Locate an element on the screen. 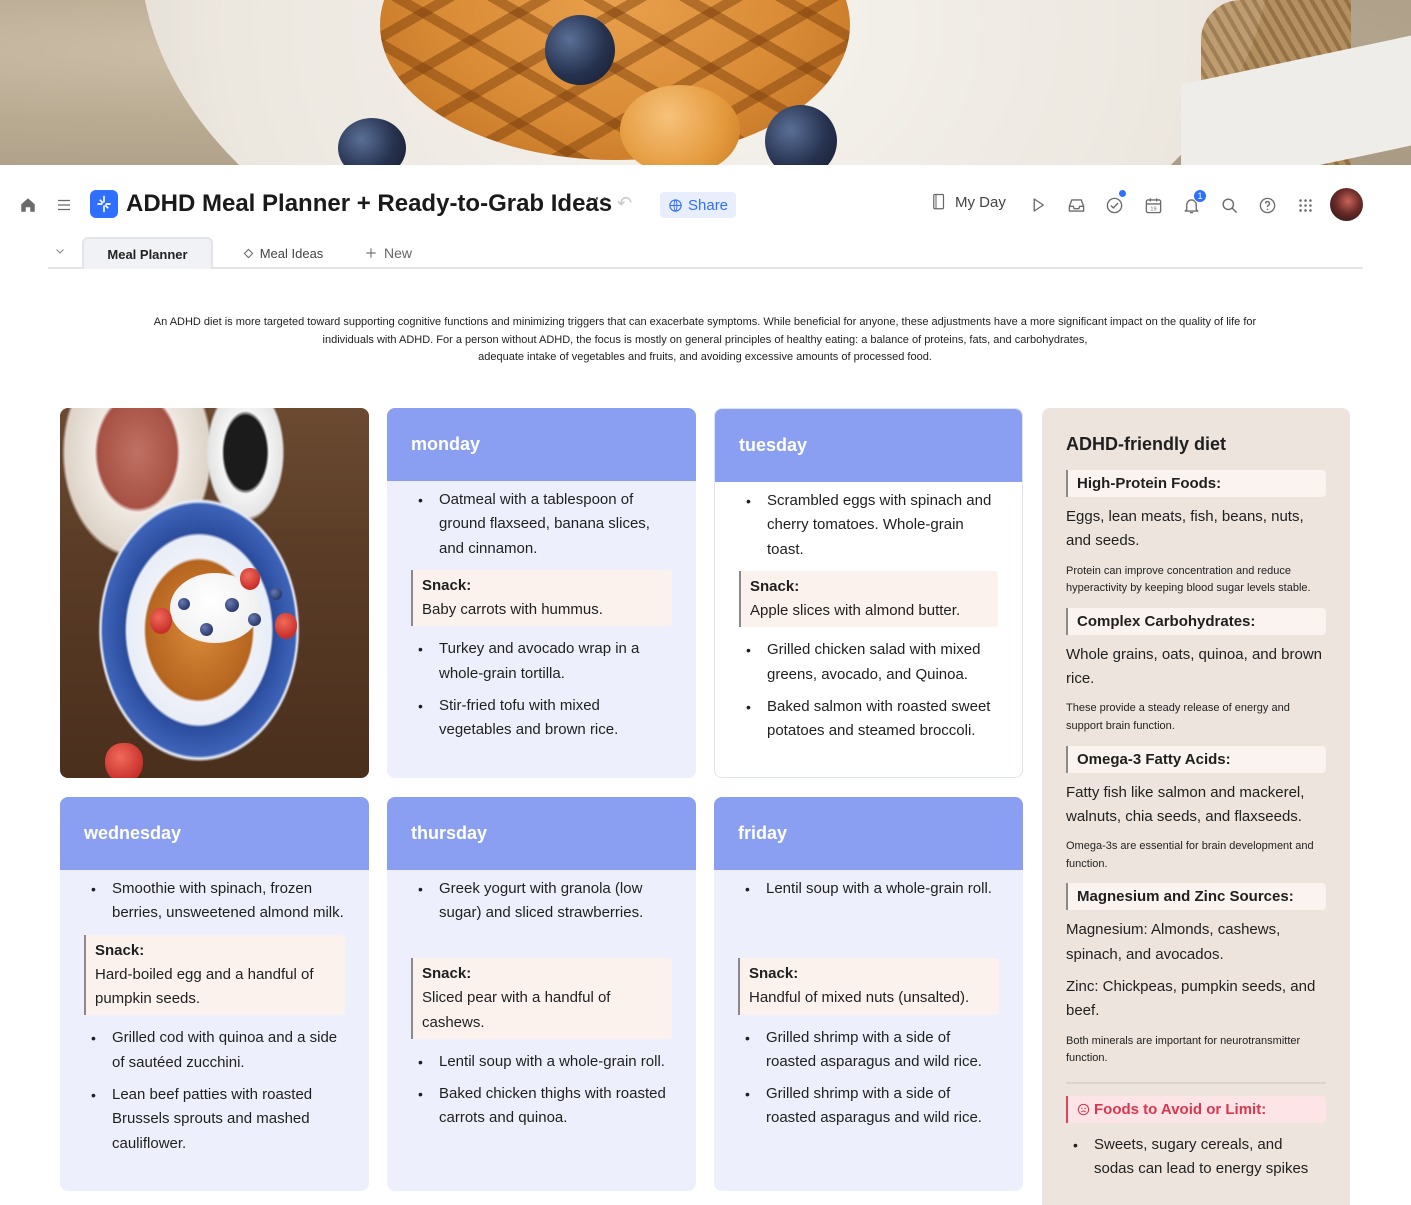 This screenshot has width=1411, height=1205. share-label: Share is located at coordinates (708, 205).